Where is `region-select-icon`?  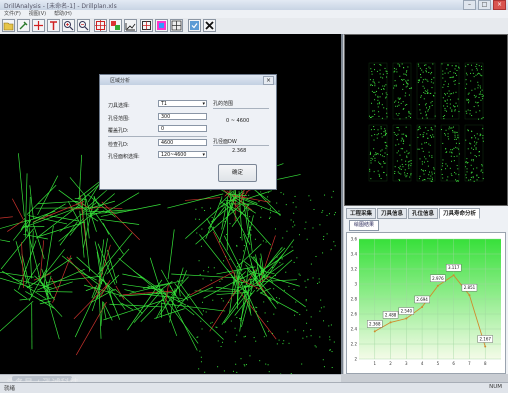 region-select-icon is located at coordinates (115, 25).